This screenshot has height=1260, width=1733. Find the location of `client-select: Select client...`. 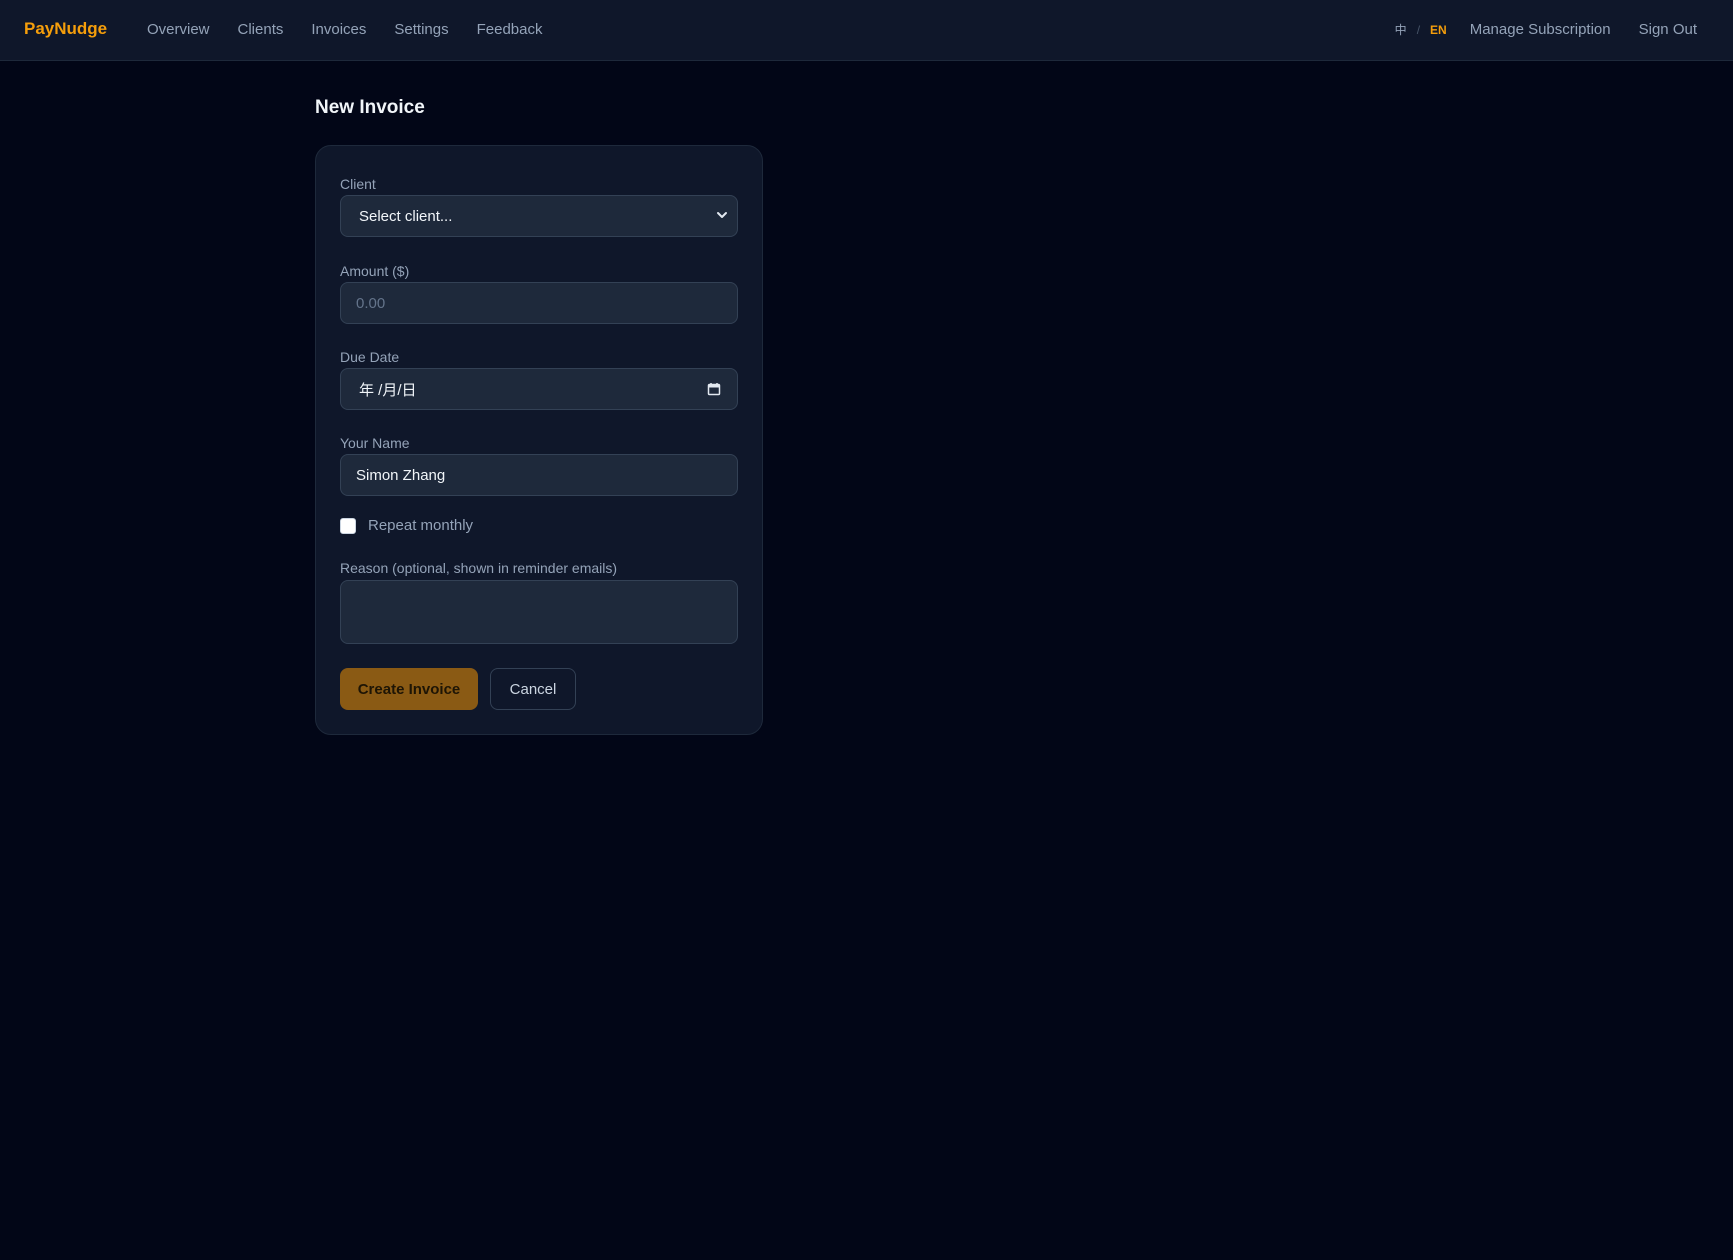

client-select: Select client... is located at coordinates (539, 216).